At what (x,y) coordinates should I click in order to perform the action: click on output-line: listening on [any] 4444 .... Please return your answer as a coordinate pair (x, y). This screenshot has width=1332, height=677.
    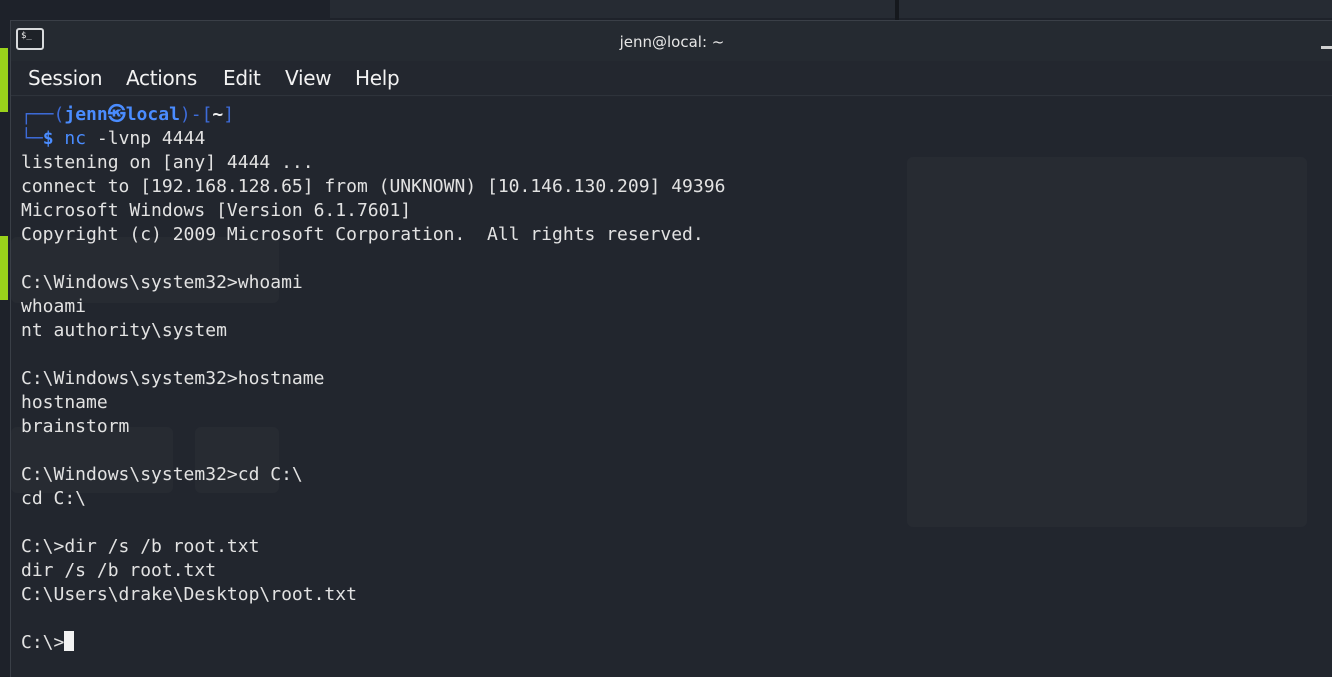
    Looking at the image, I should click on (167, 162).